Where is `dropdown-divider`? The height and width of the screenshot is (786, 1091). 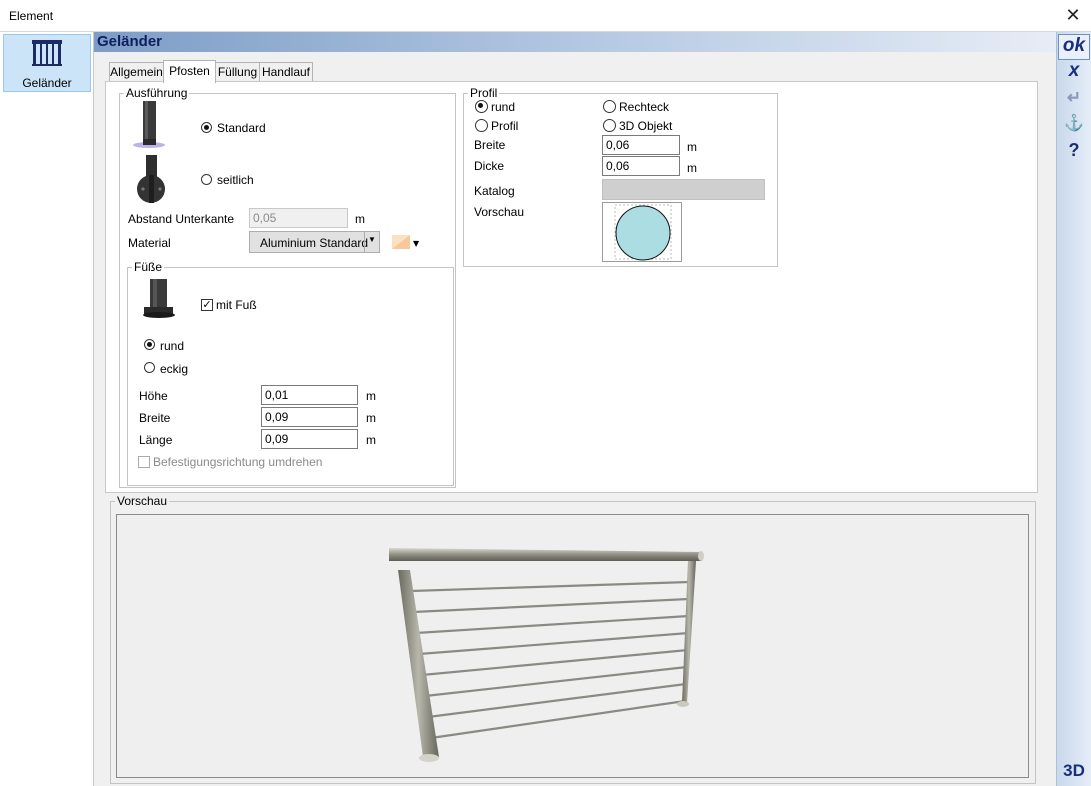 dropdown-divider is located at coordinates (364, 242).